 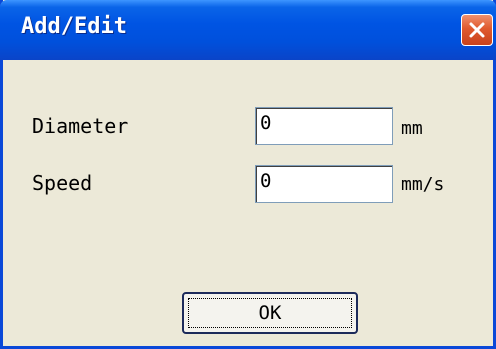 I want to click on speed-input: 0, so click(x=324, y=184).